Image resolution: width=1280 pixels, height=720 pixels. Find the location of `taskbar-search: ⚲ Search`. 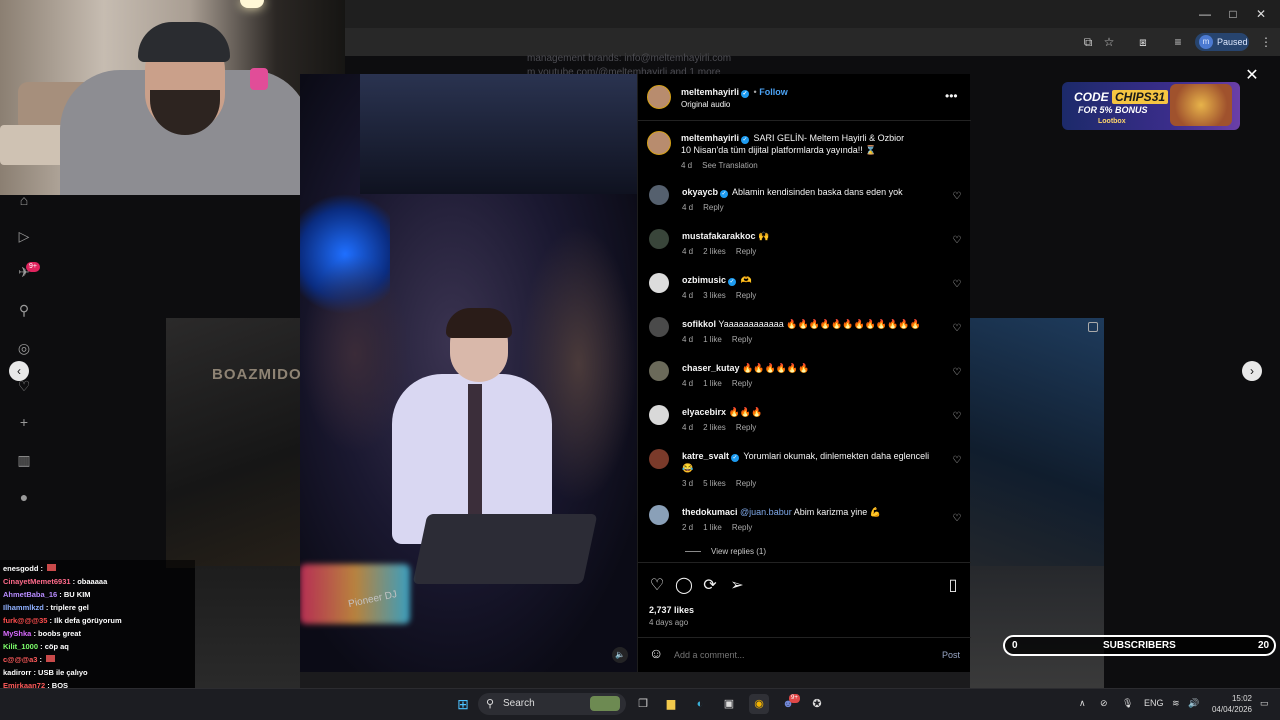

taskbar-search: ⚲ Search is located at coordinates (552, 704).